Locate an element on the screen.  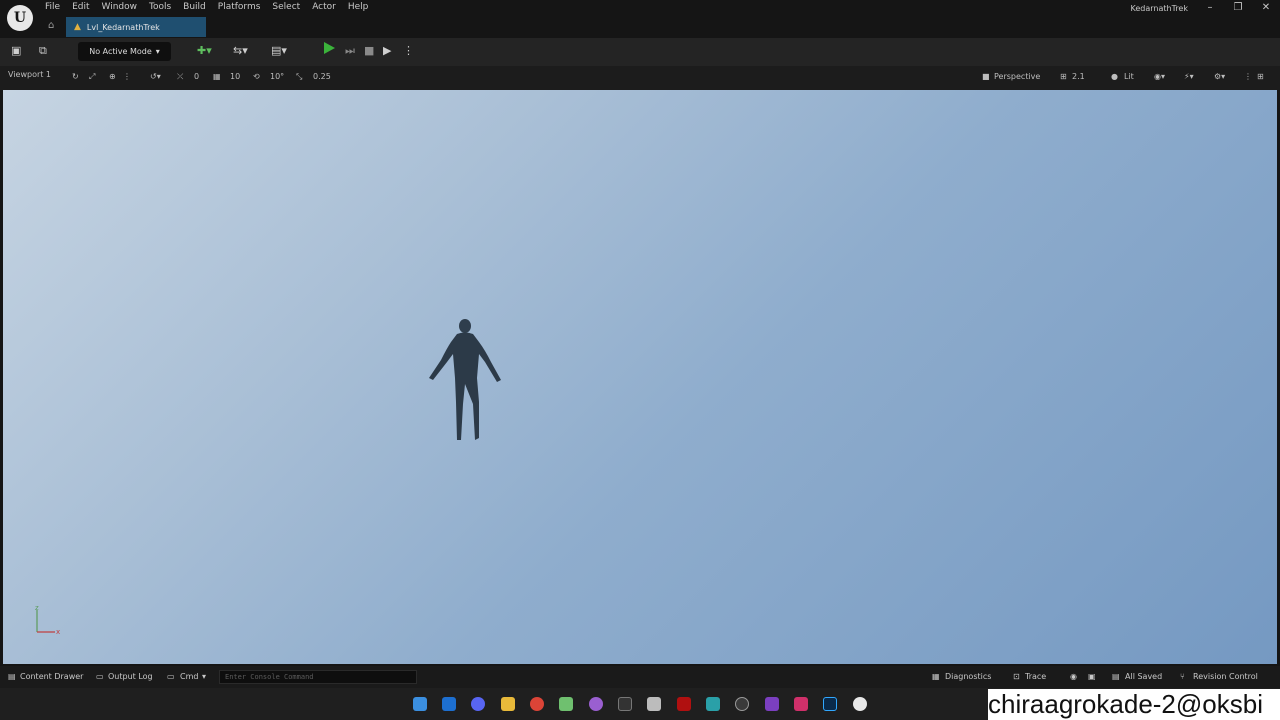
play-button is located at coordinates (329, 48).